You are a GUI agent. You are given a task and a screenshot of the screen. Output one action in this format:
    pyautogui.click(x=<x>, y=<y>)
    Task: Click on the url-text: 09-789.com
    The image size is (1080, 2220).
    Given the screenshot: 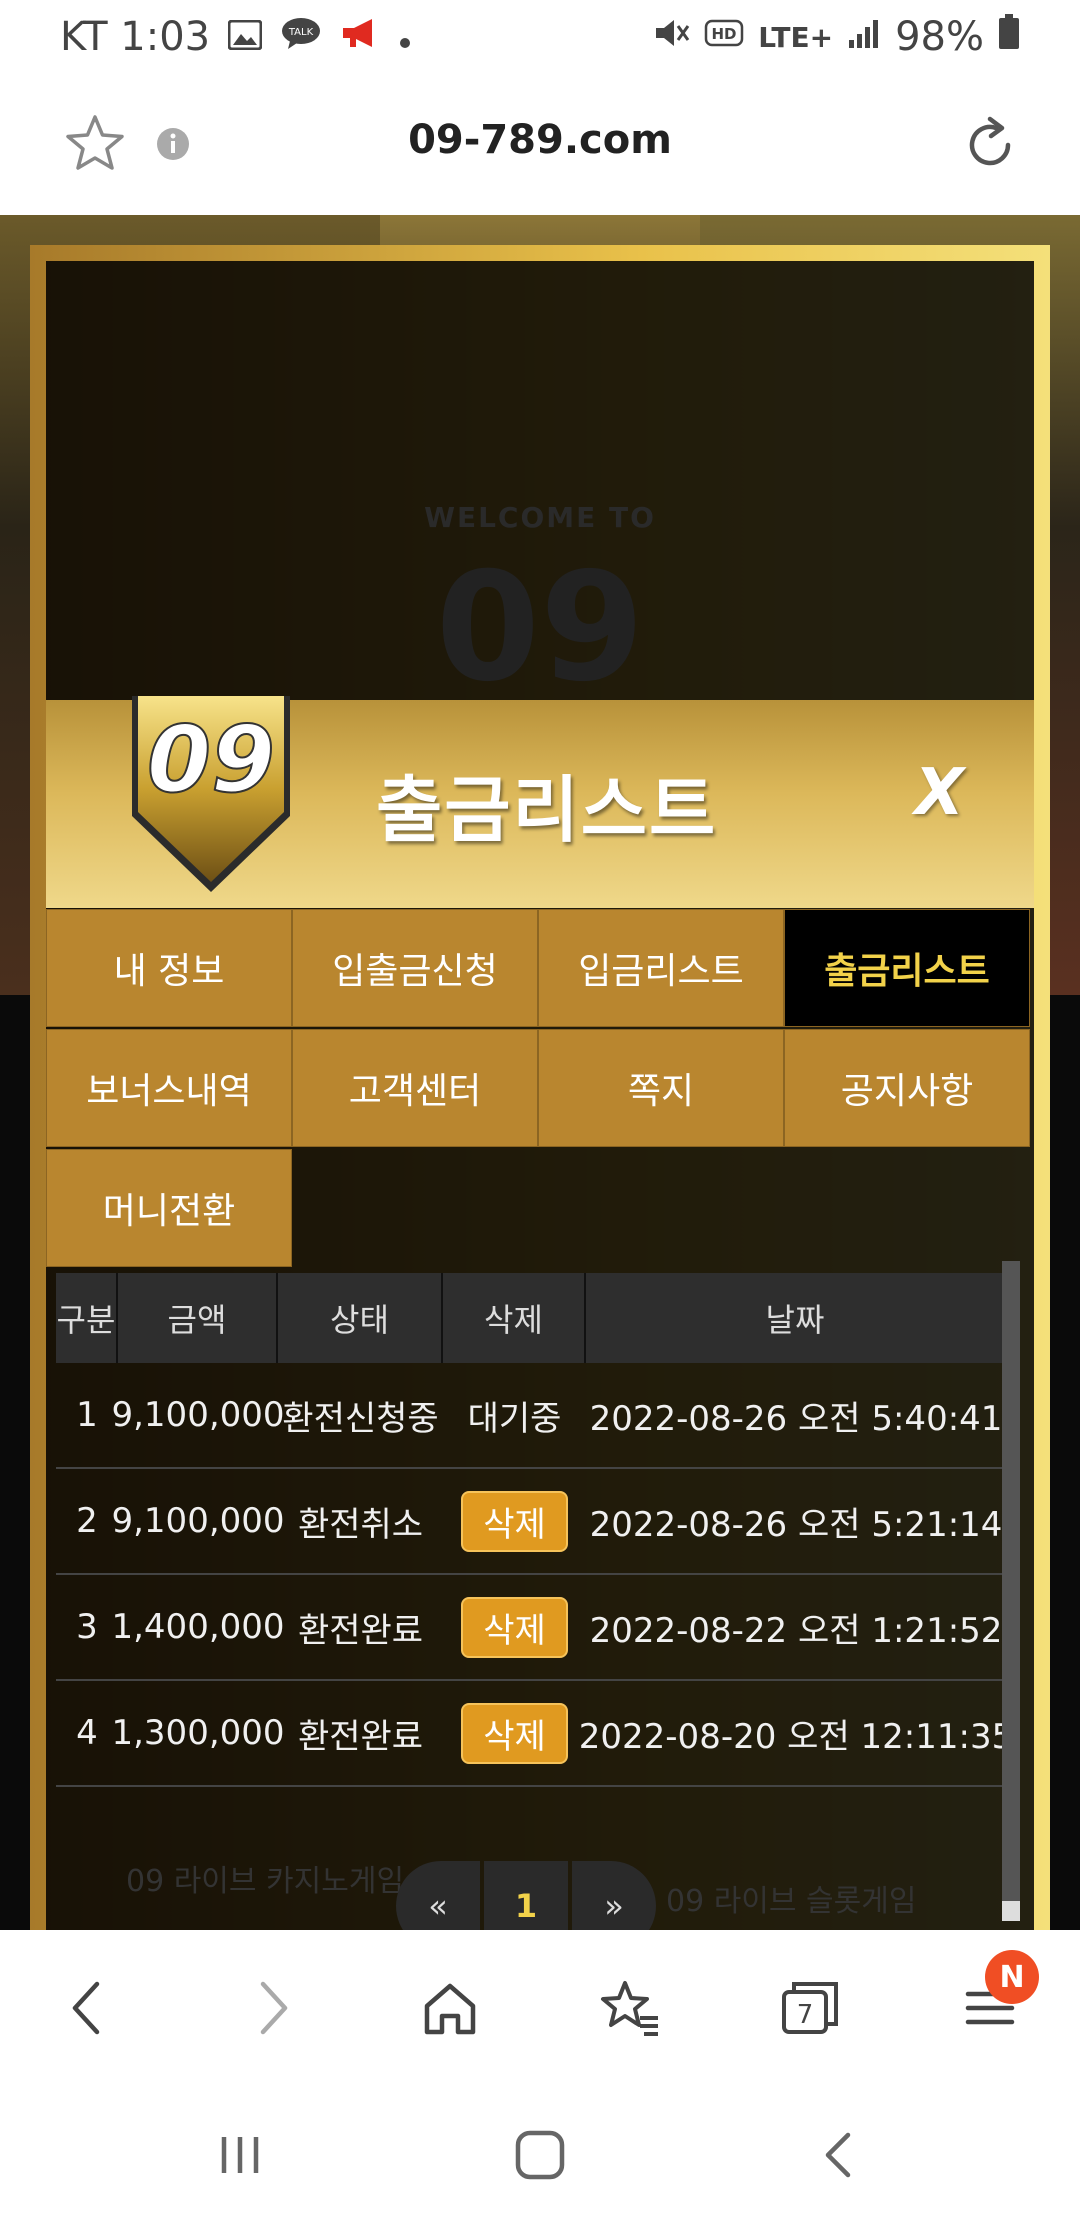 What is the action you would take?
    pyautogui.click(x=540, y=140)
    